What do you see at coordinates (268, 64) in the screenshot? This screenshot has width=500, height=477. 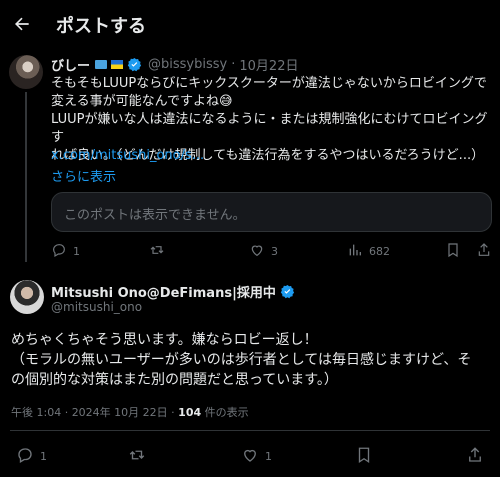 I see `tweet-date: 10月22日` at bounding box center [268, 64].